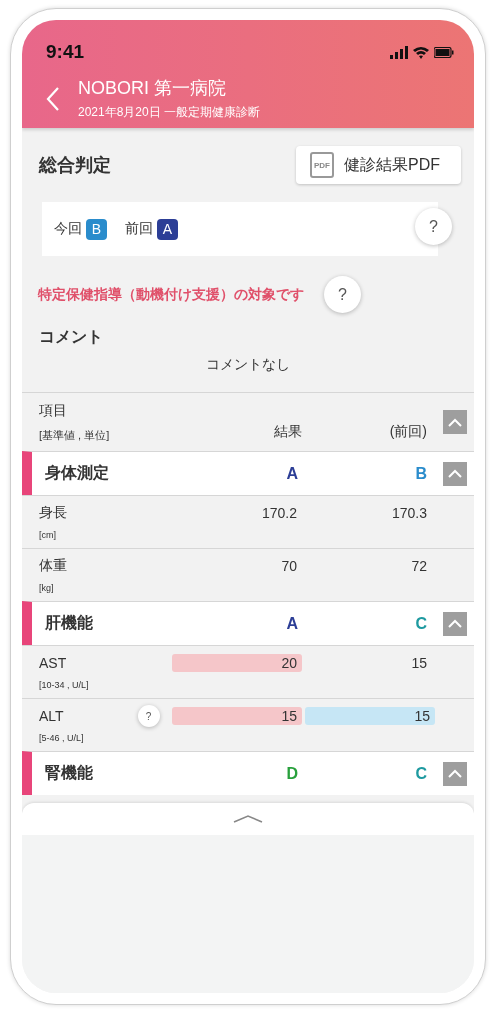 This screenshot has height=1016, width=496. Describe the element at coordinates (399, 52) in the screenshot. I see `signal-icon` at that location.